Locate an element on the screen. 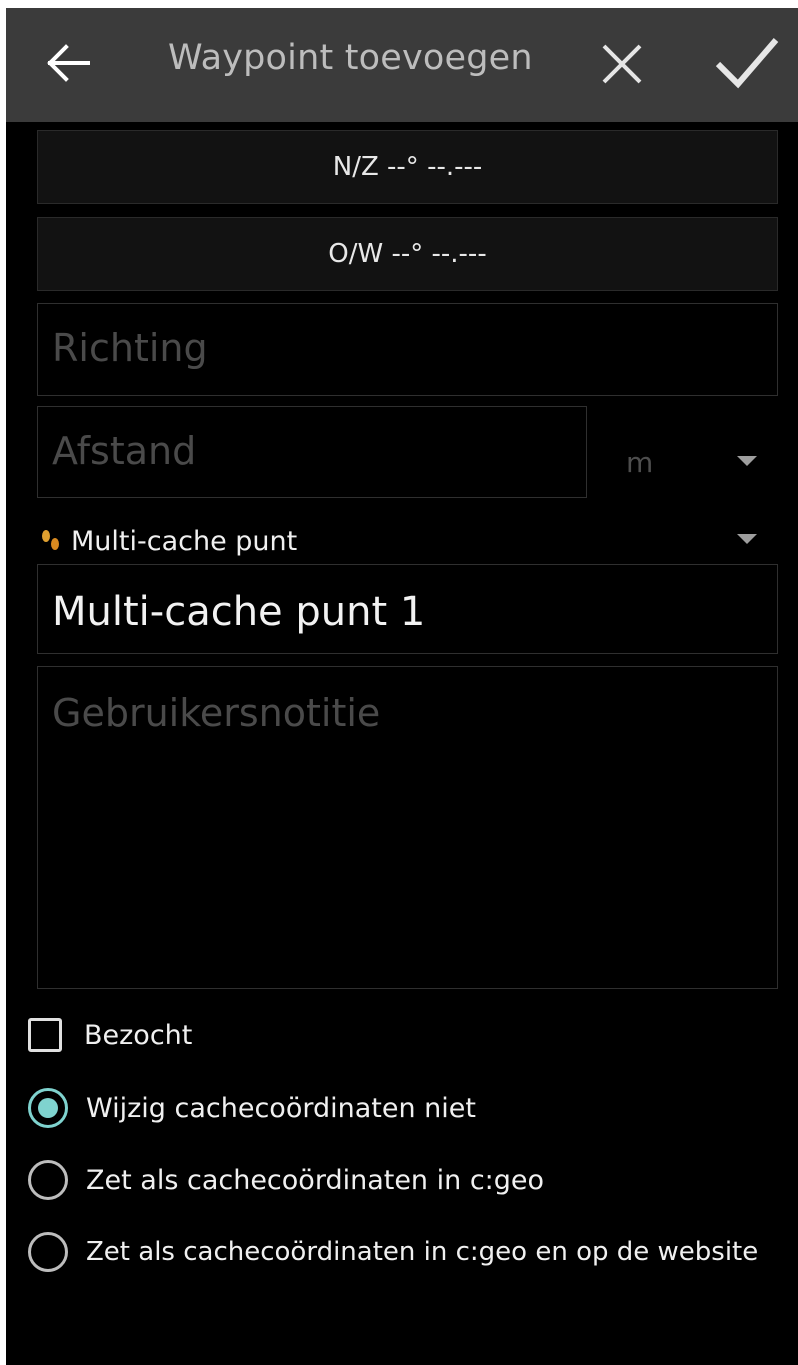 Image resolution: width=798 pixels, height=1365 pixels. radio-selected is located at coordinates (48, 1108).